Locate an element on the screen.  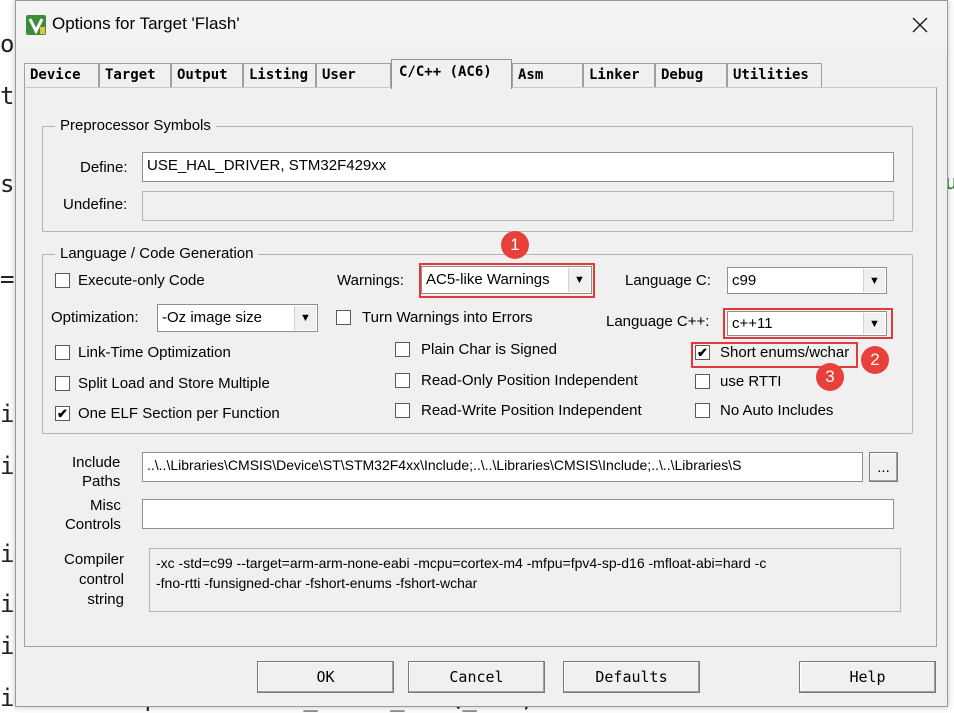
tab-listing: Listing is located at coordinates (279, 75).